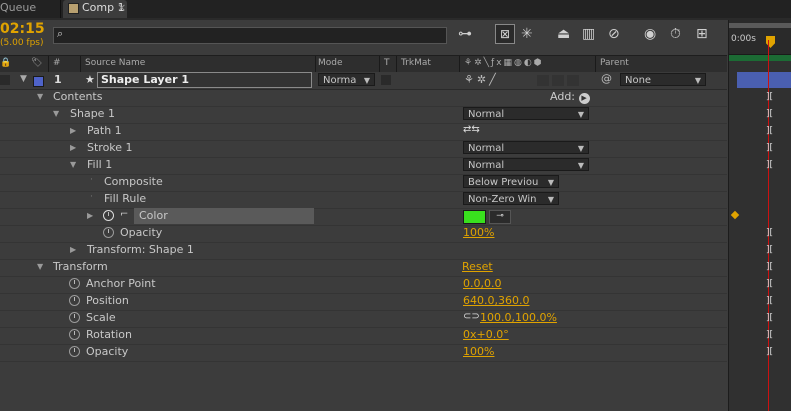  Describe the element at coordinates (526, 113) in the screenshot. I see `shape-1-blend-dropdown: Normal ▼` at that location.